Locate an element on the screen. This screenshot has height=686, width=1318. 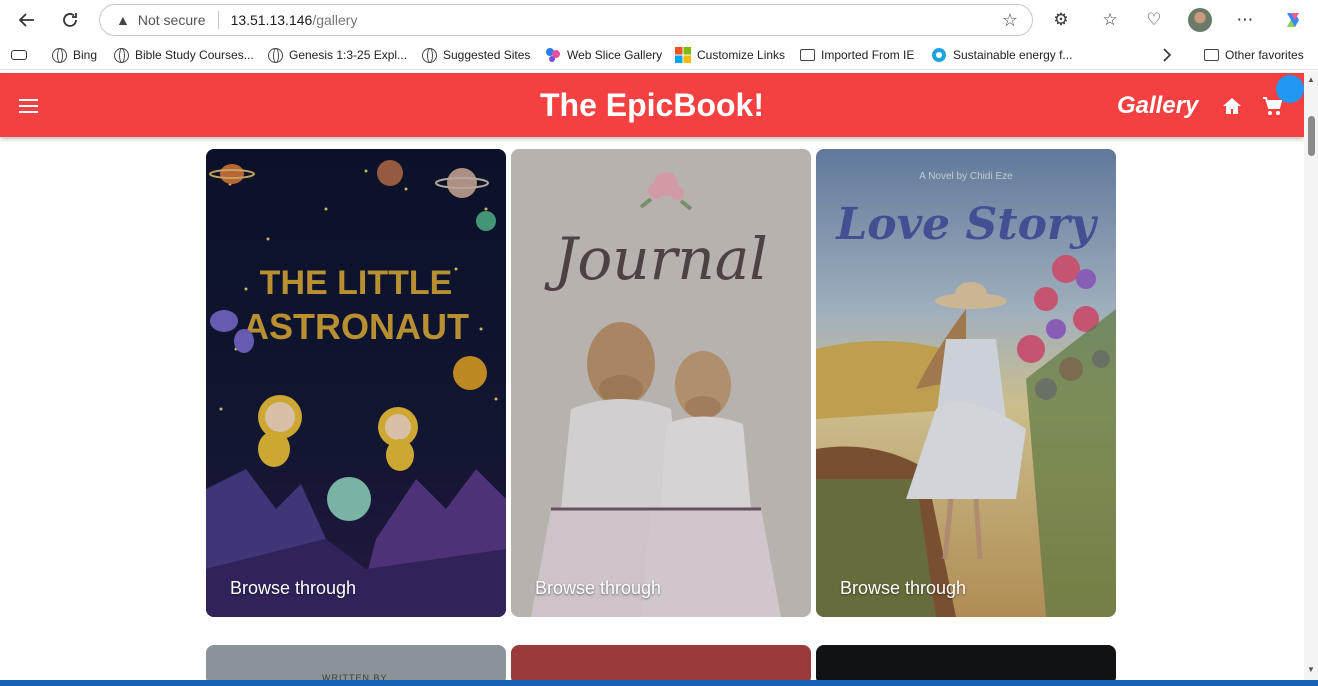
nav-gallery-link: Gallery is located at coordinates (1157, 106).